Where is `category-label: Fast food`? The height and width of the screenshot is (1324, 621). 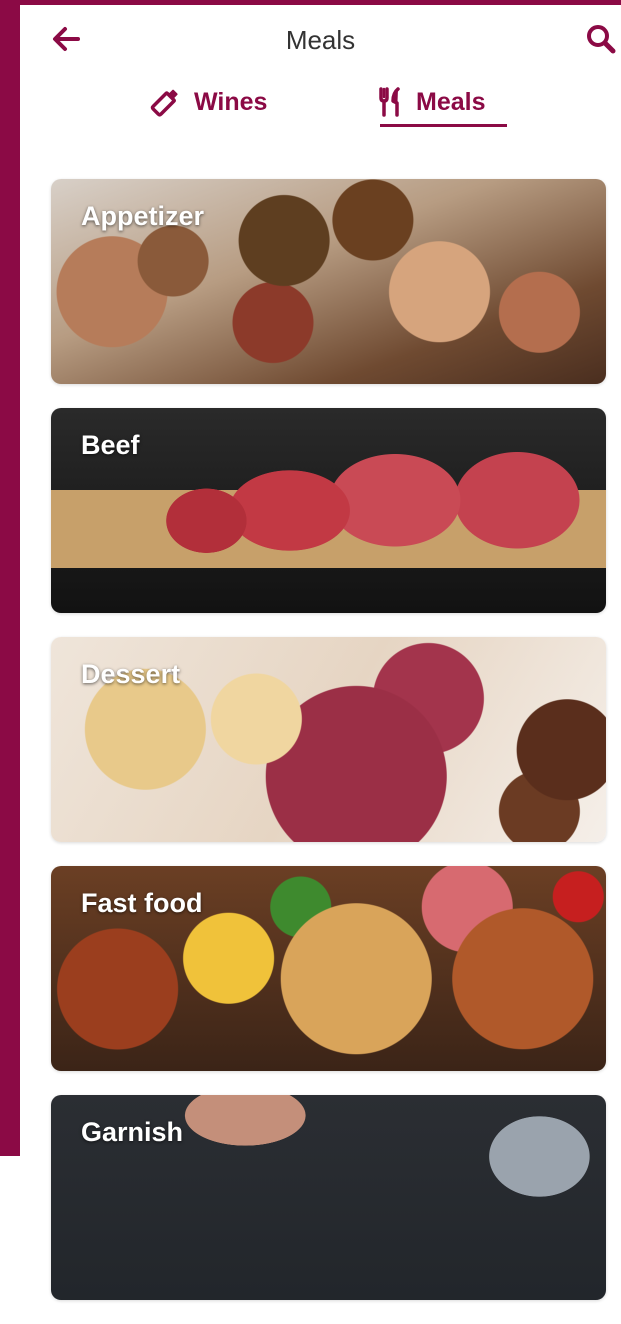 category-label: Fast food is located at coordinates (142, 903).